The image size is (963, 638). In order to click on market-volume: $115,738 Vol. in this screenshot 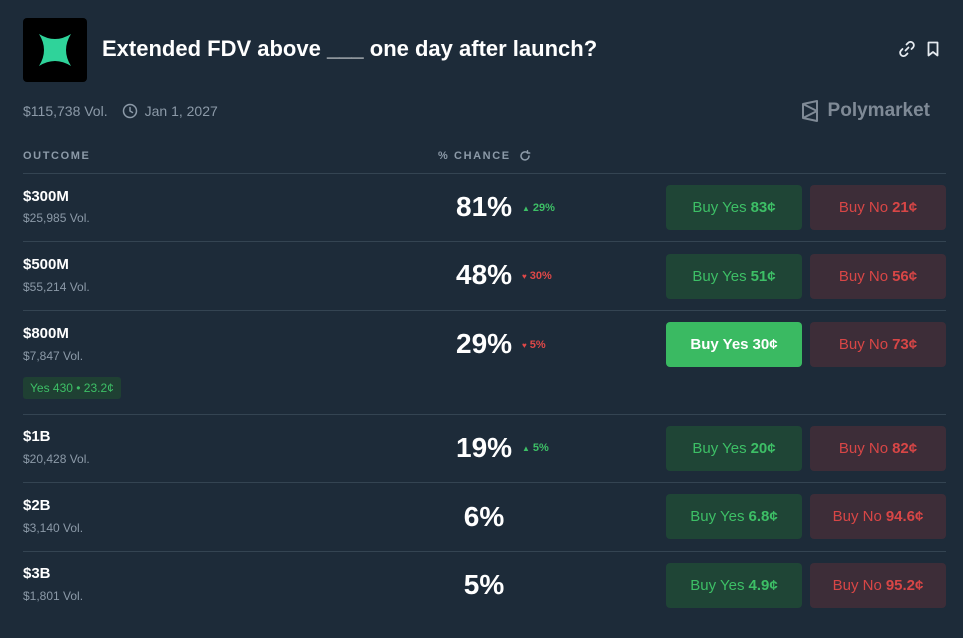, I will do `click(65, 111)`.